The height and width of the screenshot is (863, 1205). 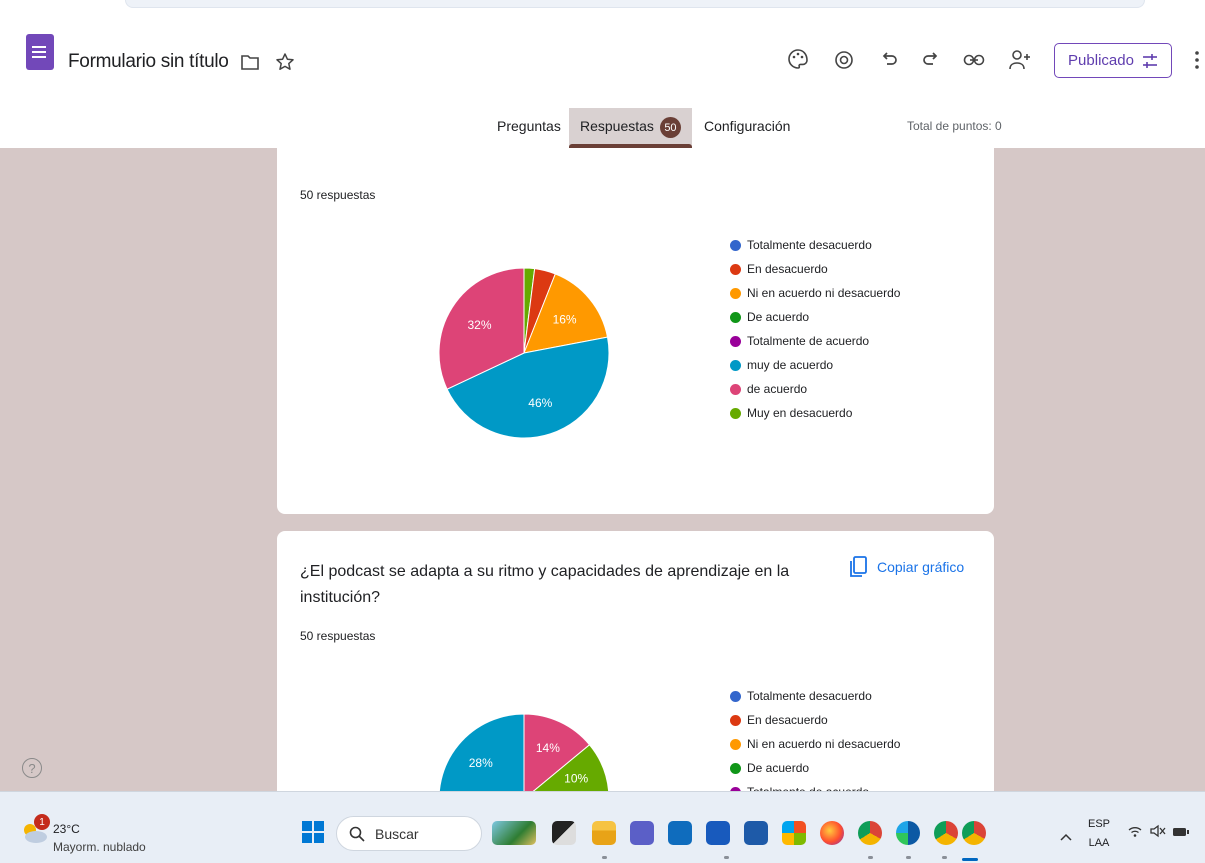 What do you see at coordinates (313, 832) in the screenshot?
I see `windows-start-icon` at bounding box center [313, 832].